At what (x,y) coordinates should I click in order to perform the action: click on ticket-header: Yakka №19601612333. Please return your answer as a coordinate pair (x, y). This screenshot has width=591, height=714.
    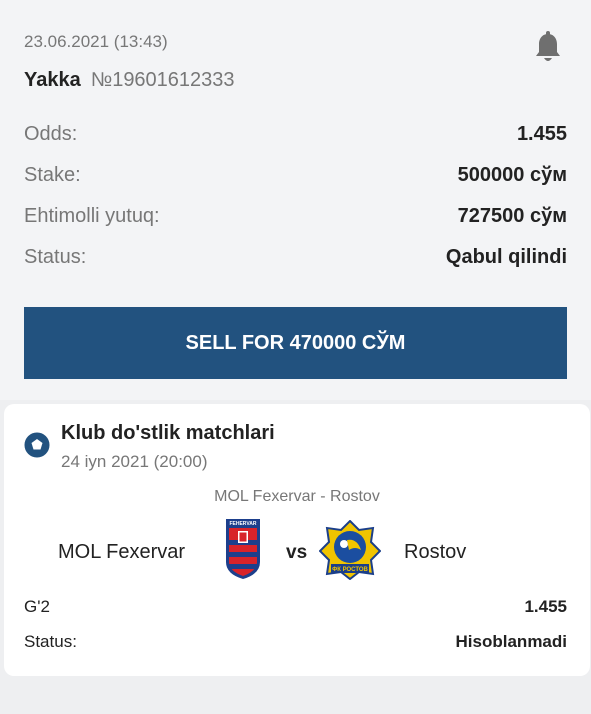
    Looking at the image, I should click on (129, 80).